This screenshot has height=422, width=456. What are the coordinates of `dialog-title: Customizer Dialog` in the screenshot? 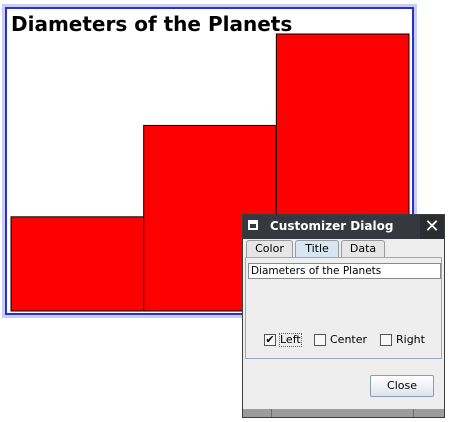 It's located at (332, 226).